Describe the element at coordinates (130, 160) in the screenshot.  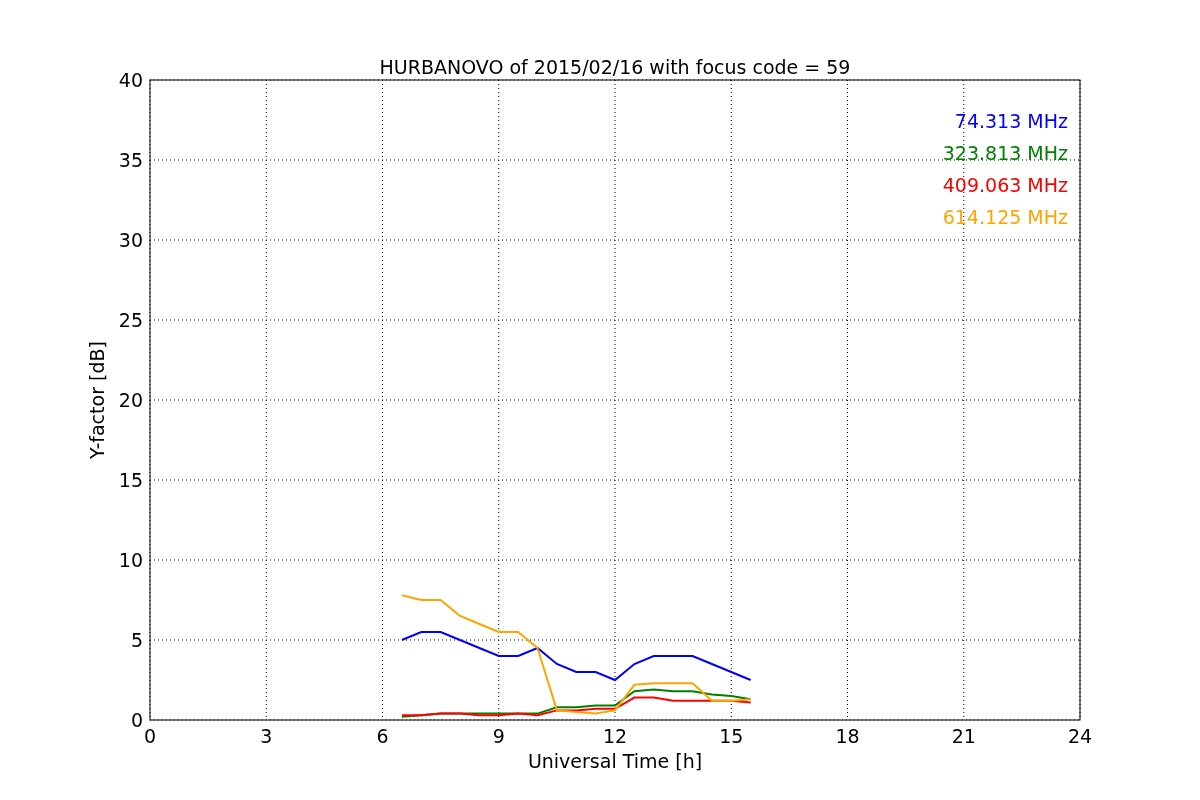
I see `y-tick-label: 35` at that location.